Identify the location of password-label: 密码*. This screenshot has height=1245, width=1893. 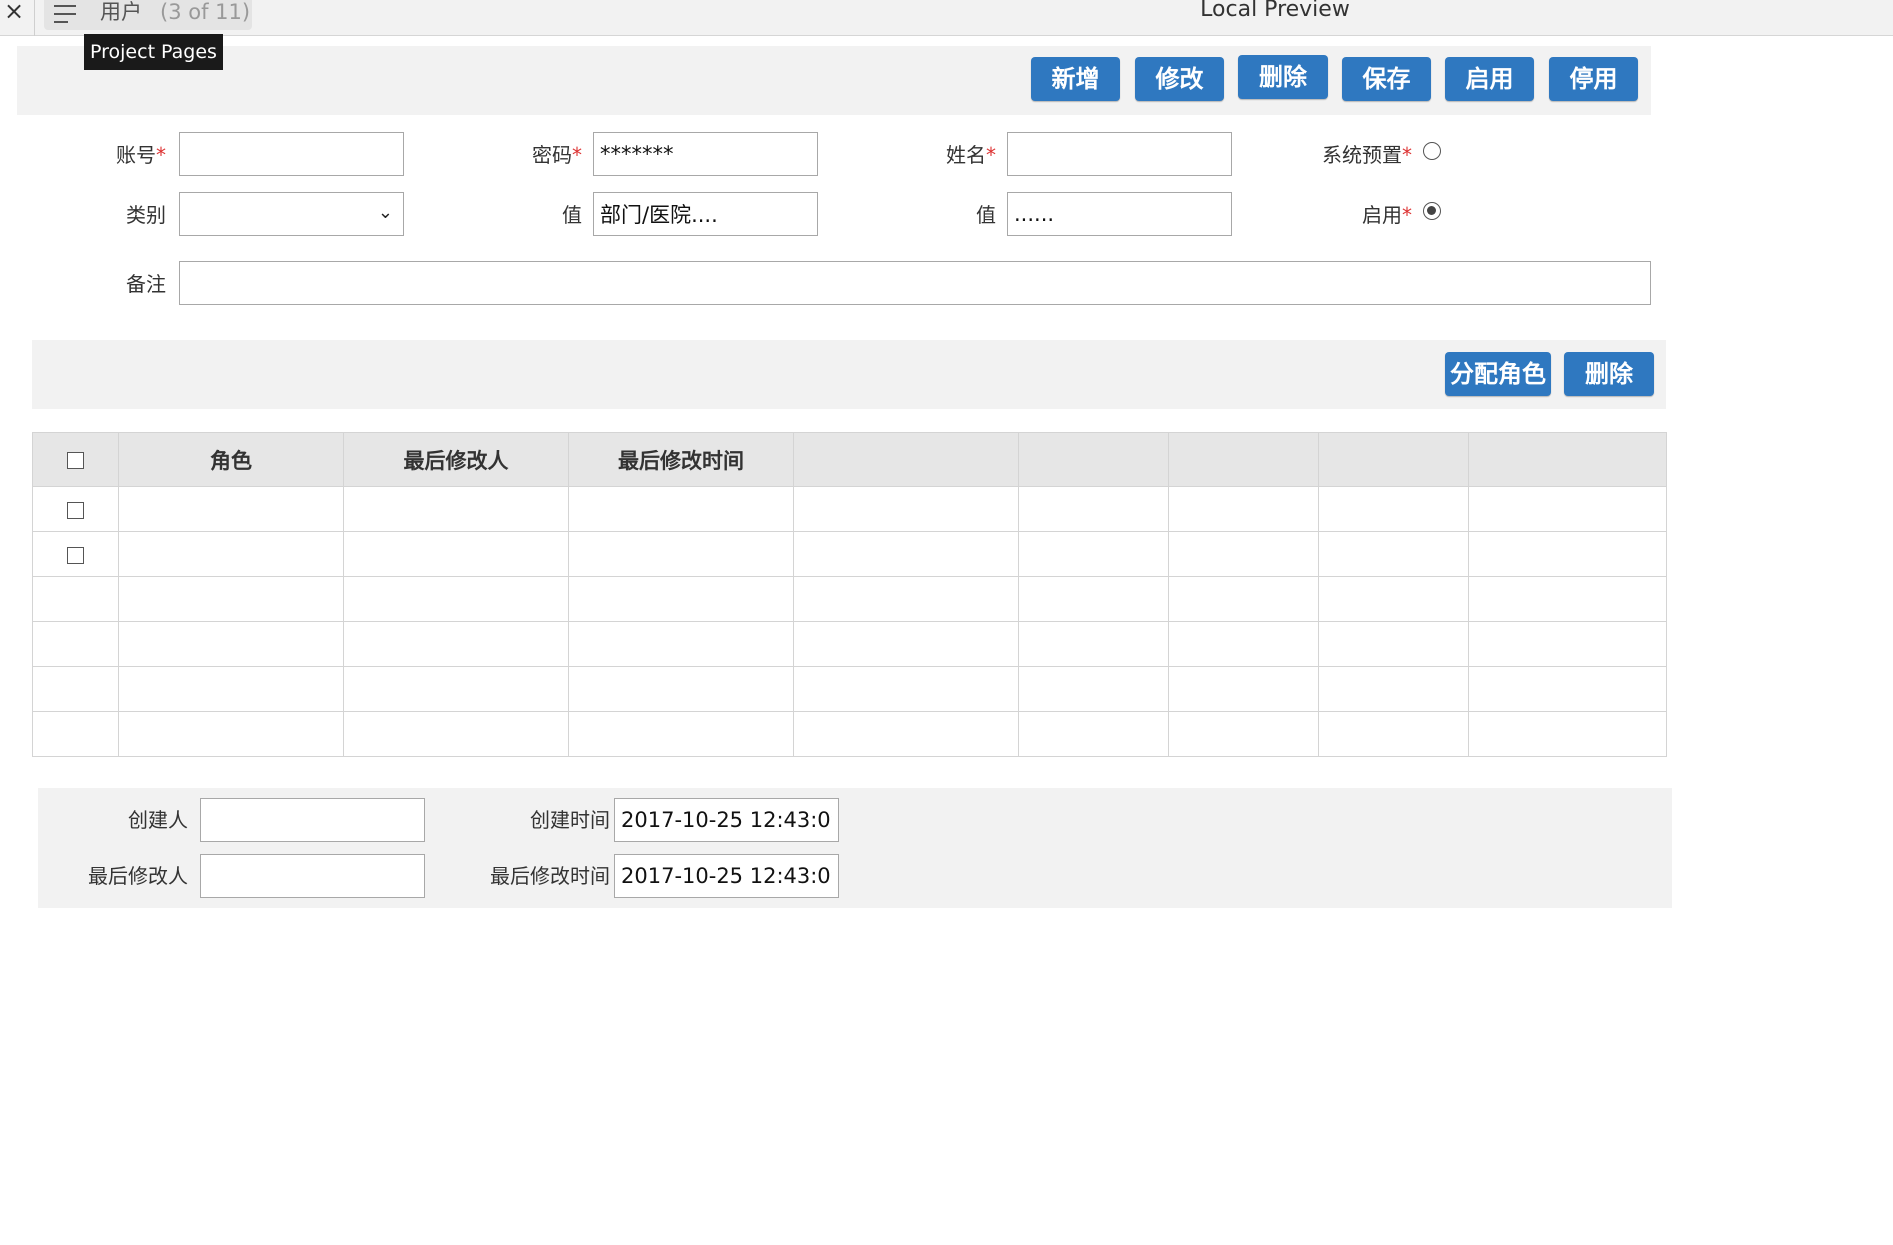
(557, 155).